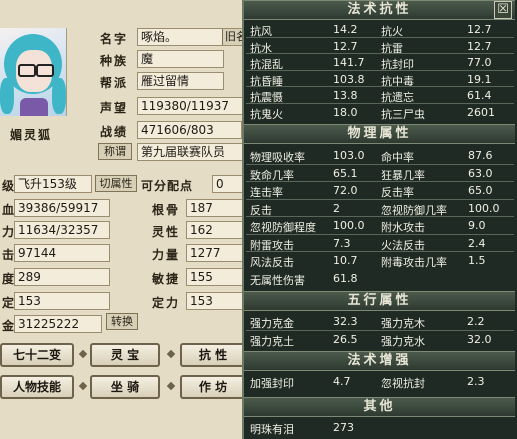 The image size is (517, 439). What do you see at coordinates (477, 243) in the screenshot?
I see `physical-value: 2.4` at bounding box center [477, 243].